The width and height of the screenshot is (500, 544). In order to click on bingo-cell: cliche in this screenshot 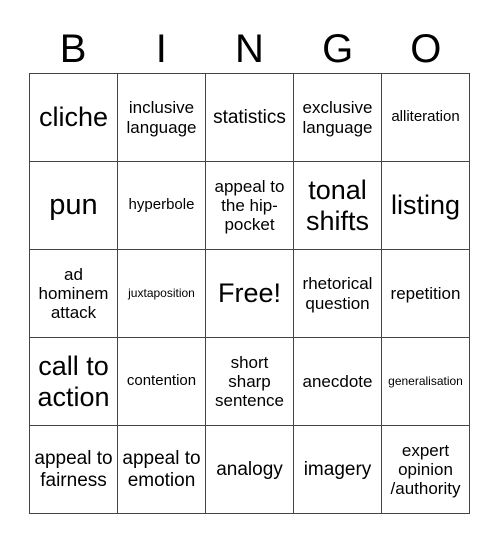, I will do `click(74, 118)`.